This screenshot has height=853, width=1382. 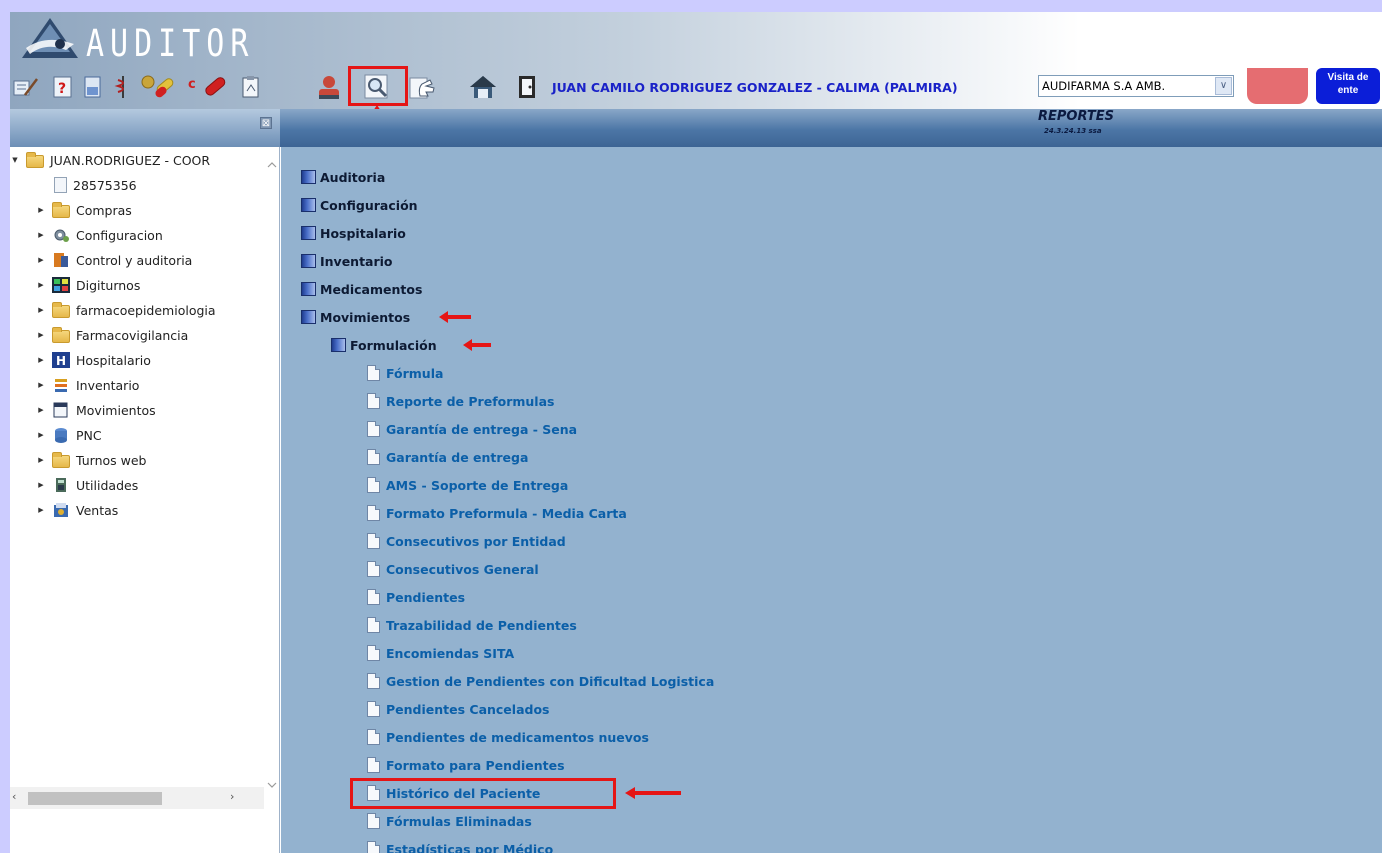 I want to click on sidebar-item-farmacoepidemiologia: ▶ farmacoepidemiologia, so click(x=126, y=310).